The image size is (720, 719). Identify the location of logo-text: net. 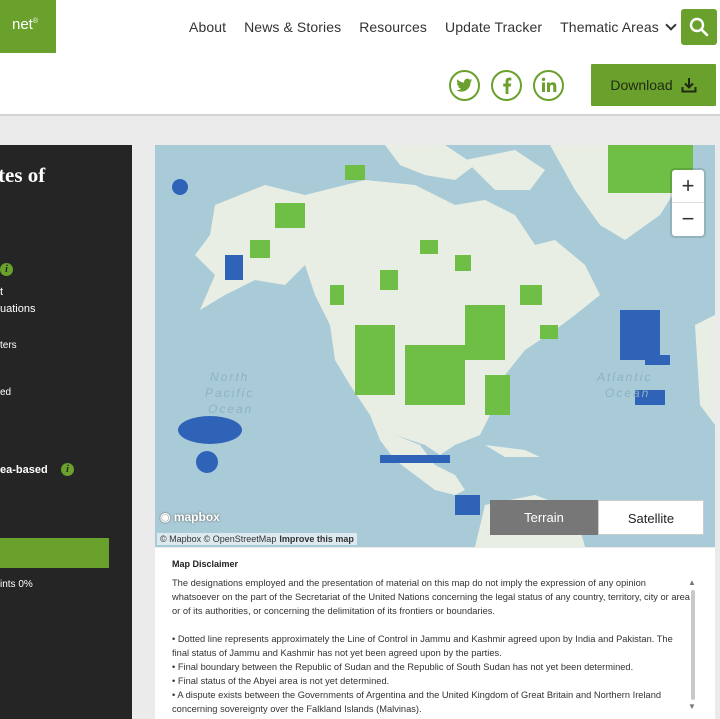
(22, 24).